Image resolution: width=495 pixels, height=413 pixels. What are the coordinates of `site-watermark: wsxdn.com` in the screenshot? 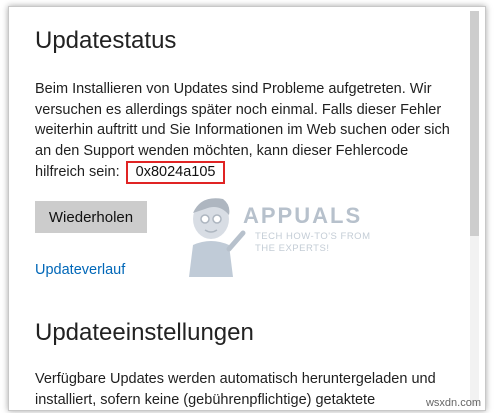 It's located at (453, 403).